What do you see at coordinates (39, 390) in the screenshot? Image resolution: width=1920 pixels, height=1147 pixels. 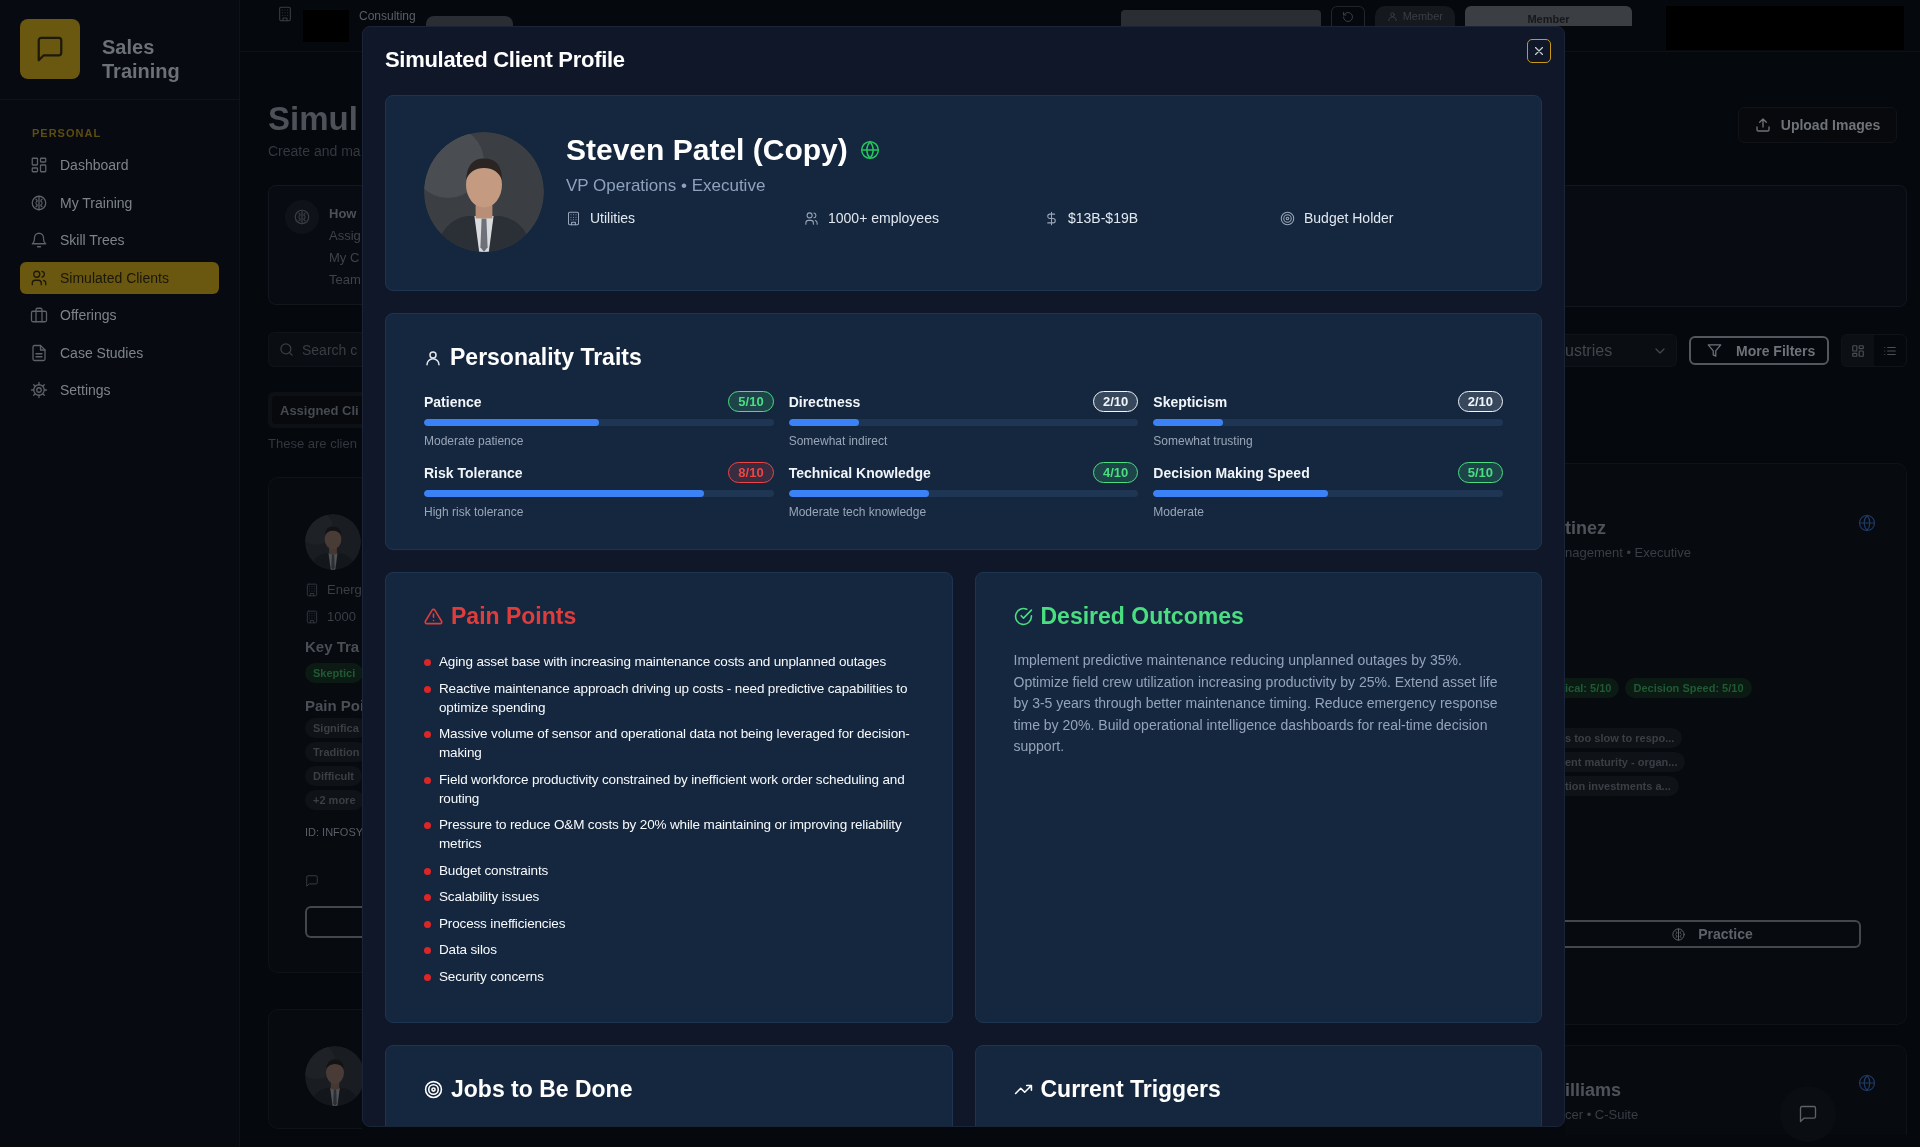 I see `settings-icon` at bounding box center [39, 390].